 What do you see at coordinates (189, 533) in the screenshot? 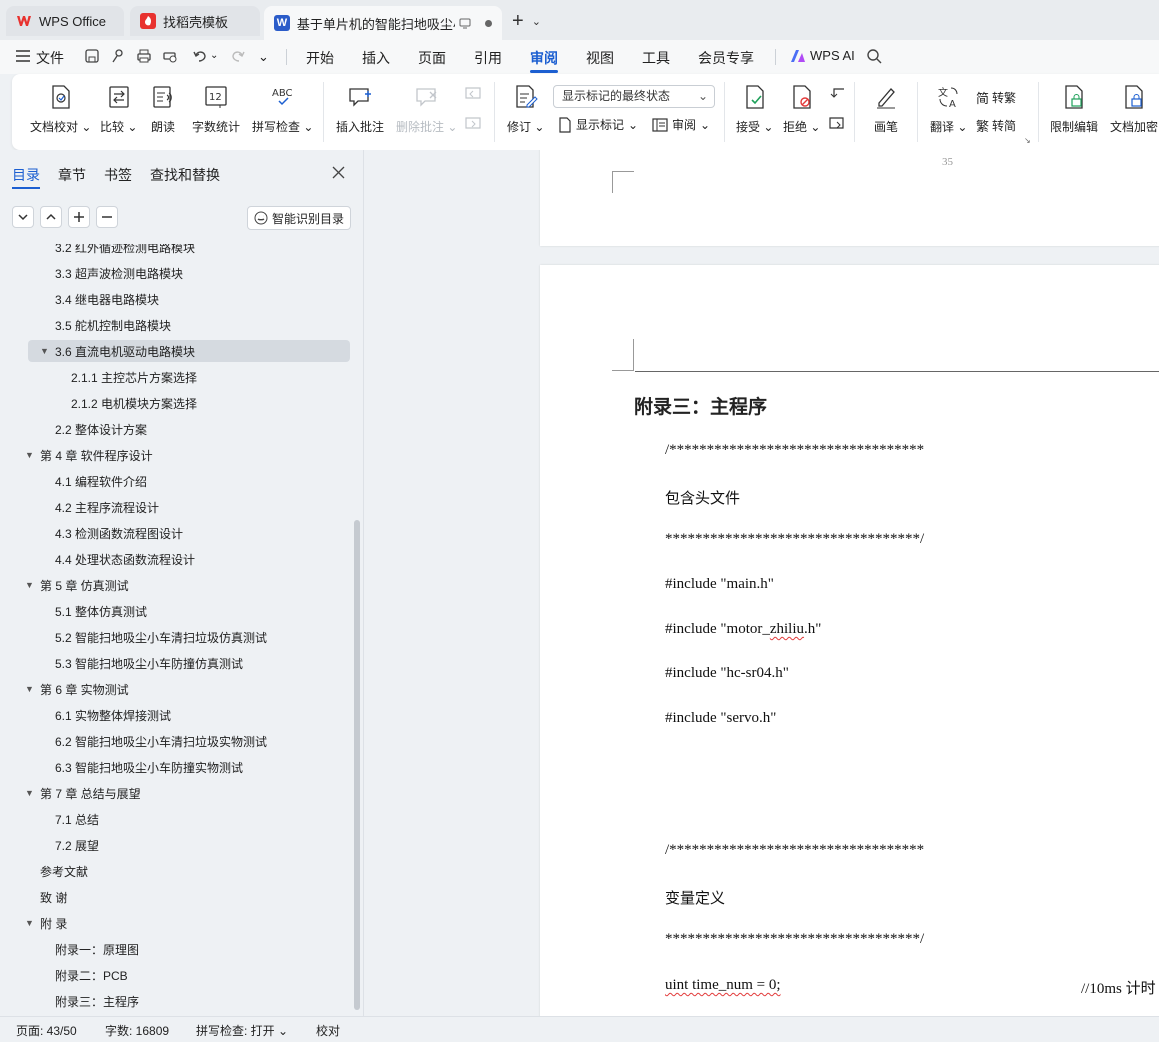
I see `toc-item: 4.3 检测函数流程图设计` at bounding box center [189, 533].